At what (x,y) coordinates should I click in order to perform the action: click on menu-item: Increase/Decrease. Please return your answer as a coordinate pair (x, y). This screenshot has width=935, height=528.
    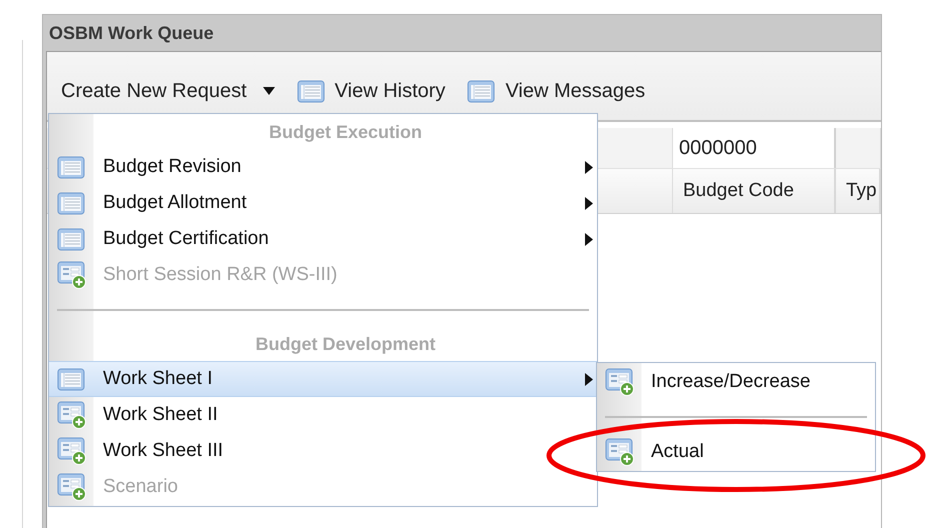
    Looking at the image, I should click on (736, 382).